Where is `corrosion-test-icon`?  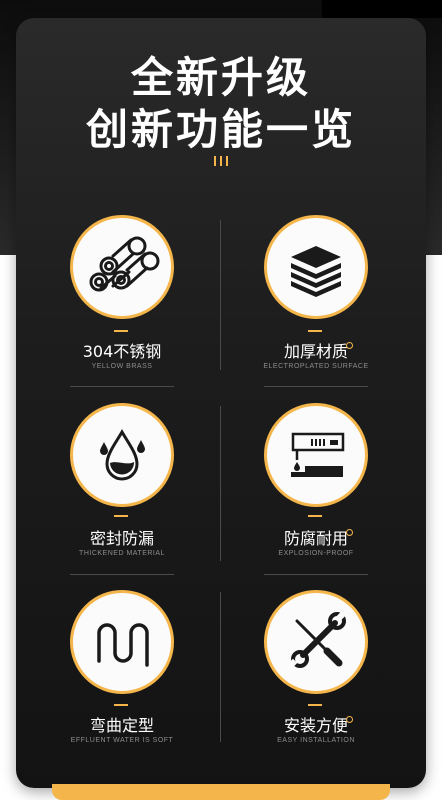 corrosion-test-icon is located at coordinates (318, 454).